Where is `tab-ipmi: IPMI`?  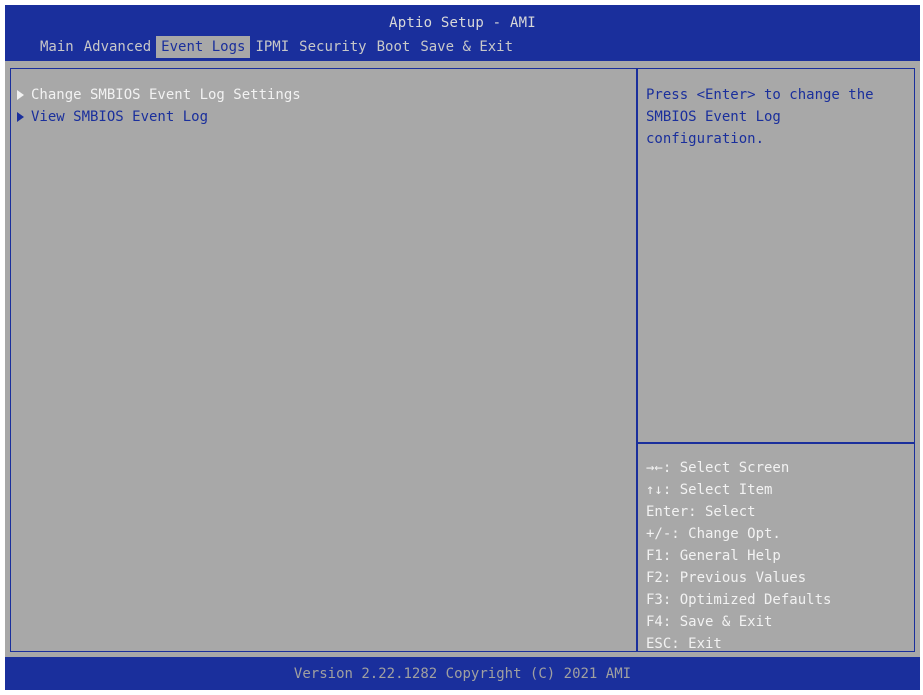
tab-ipmi: IPMI is located at coordinates (272, 47).